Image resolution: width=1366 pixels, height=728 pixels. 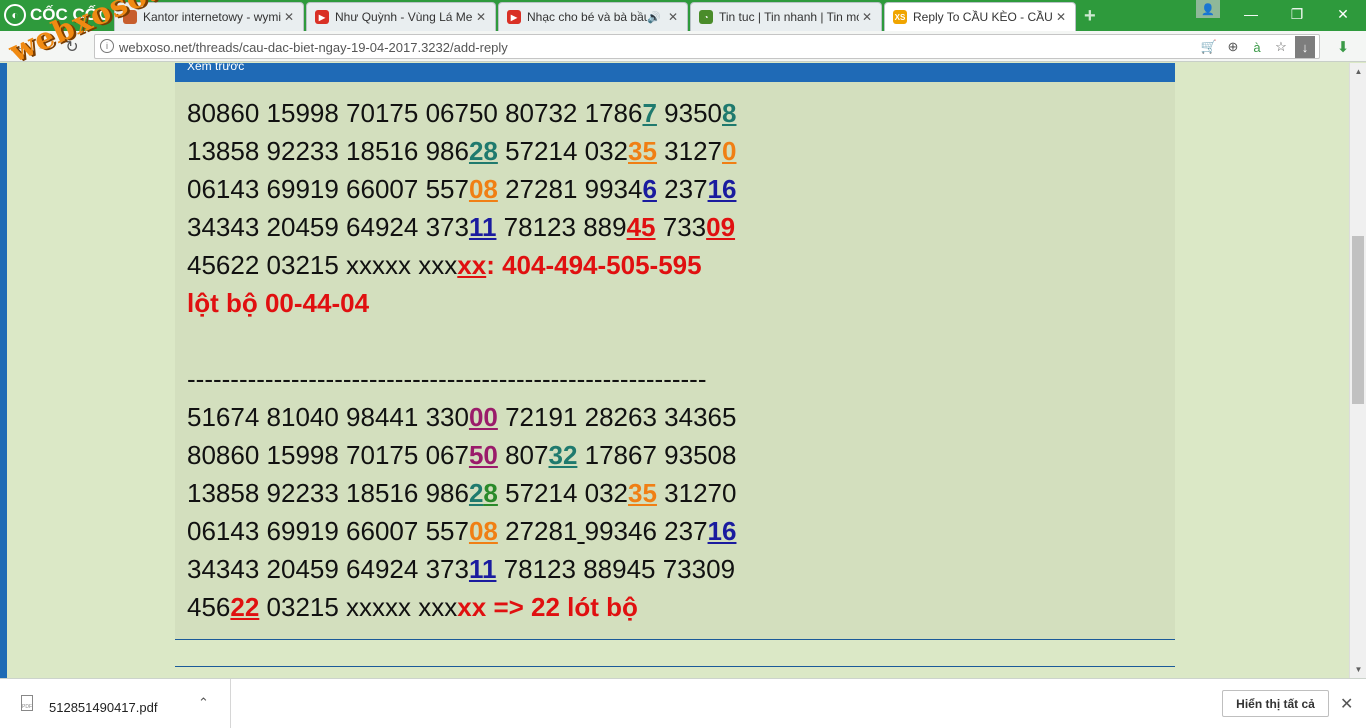 I want to click on translate-icon: à, so click(x=1257, y=47).